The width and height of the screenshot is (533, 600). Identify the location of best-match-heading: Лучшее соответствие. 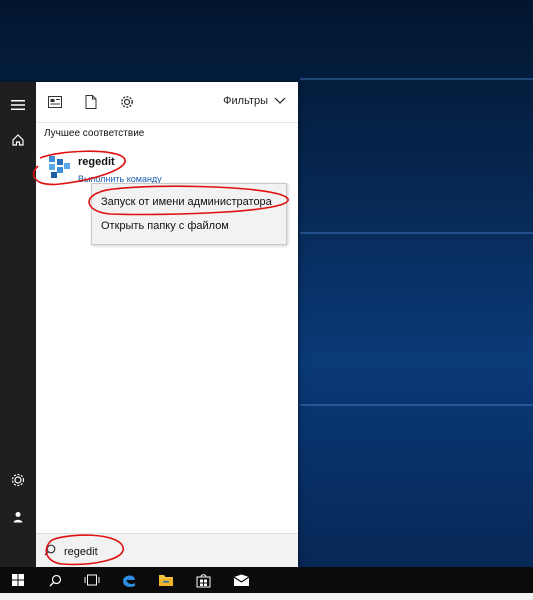
(94, 133).